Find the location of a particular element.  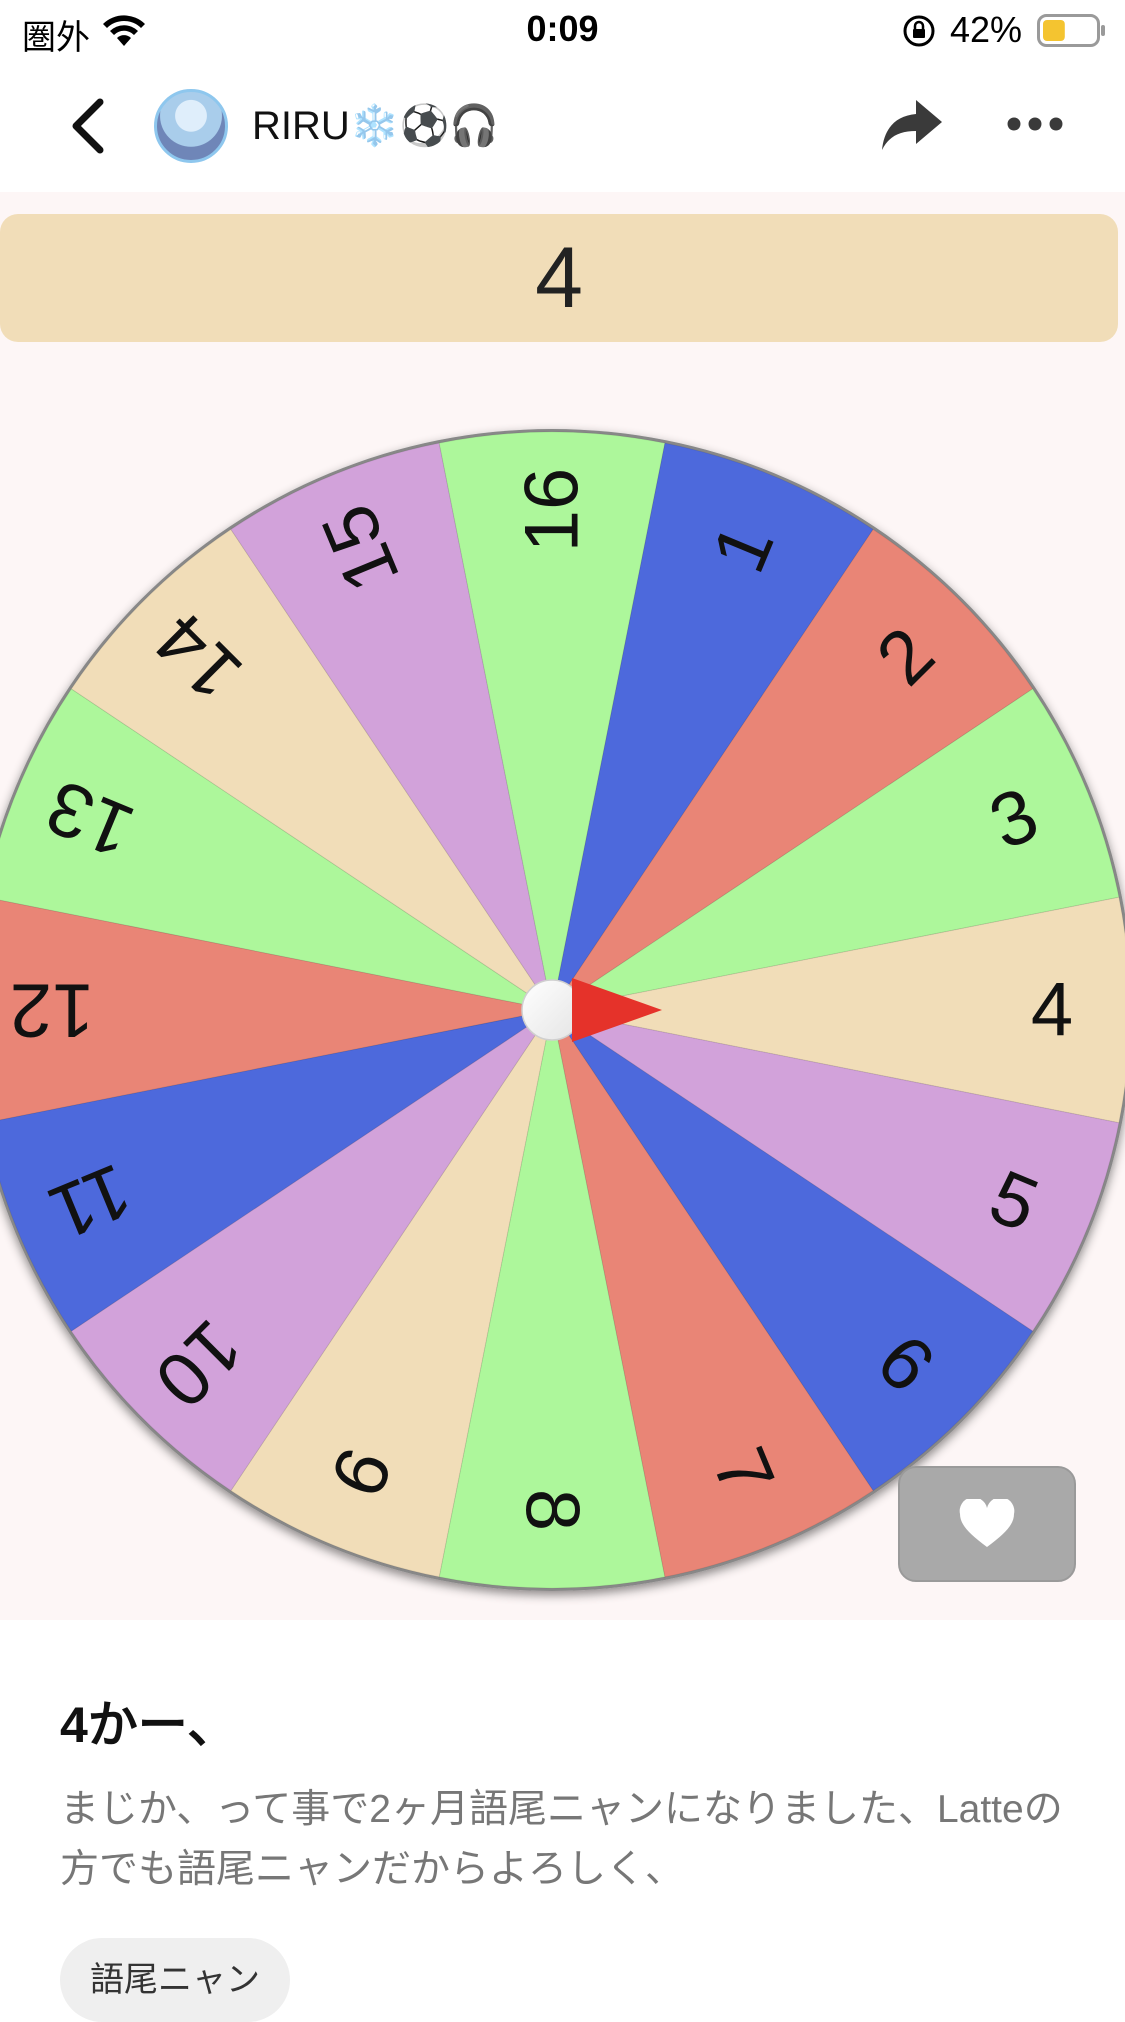

post-title: 4かー、 is located at coordinates (149, 1725).